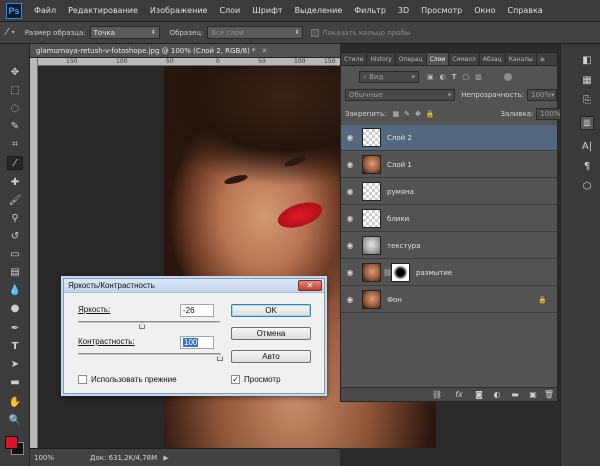 This screenshot has height=466, width=600. Describe the element at coordinates (407, 114) in the screenshot. I see `lock-pixels-icon: ✎` at that location.